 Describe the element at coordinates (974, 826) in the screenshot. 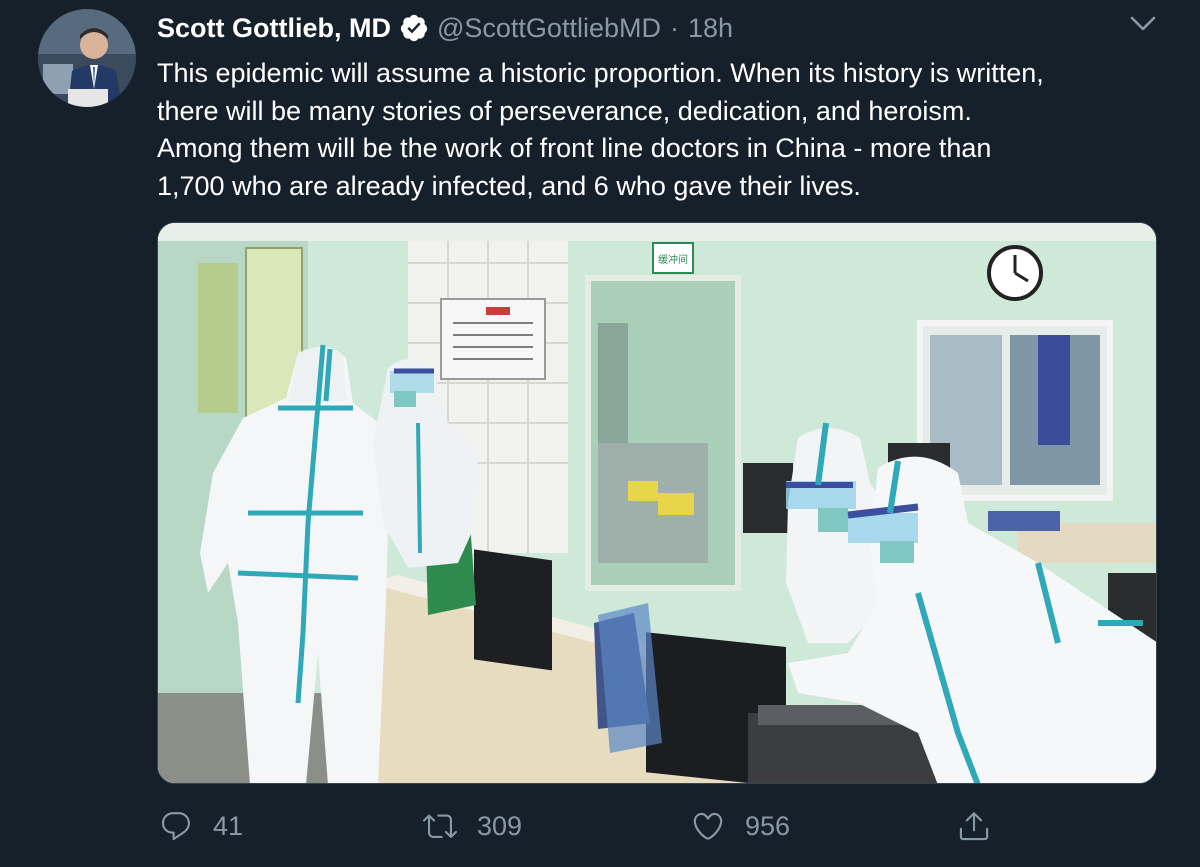

I see `share-icon` at that location.